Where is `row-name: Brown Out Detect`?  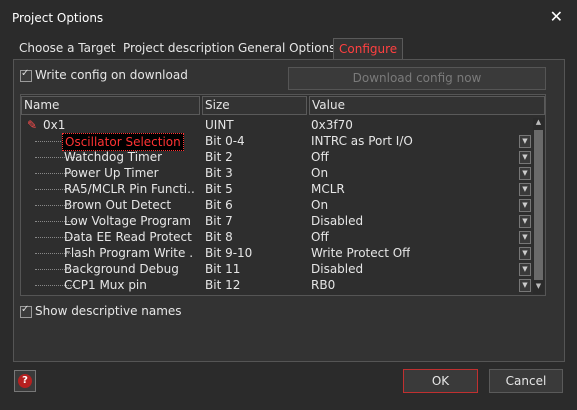 row-name: Brown Out Detect is located at coordinates (118, 205).